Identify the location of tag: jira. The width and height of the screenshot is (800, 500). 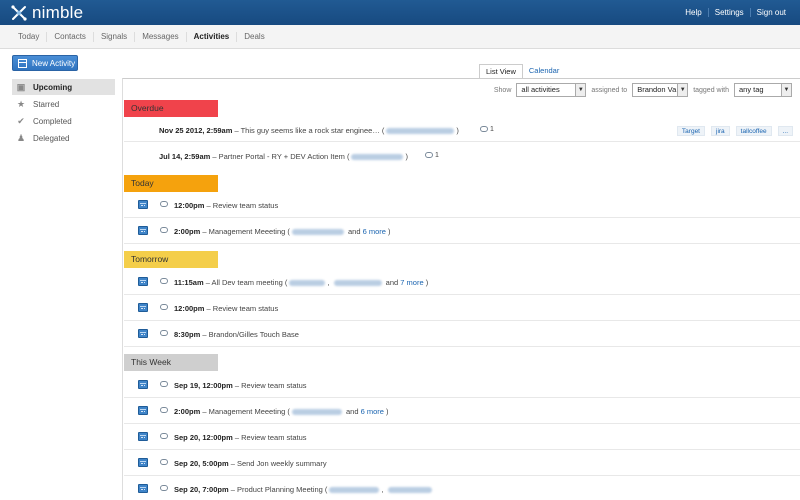
(720, 131).